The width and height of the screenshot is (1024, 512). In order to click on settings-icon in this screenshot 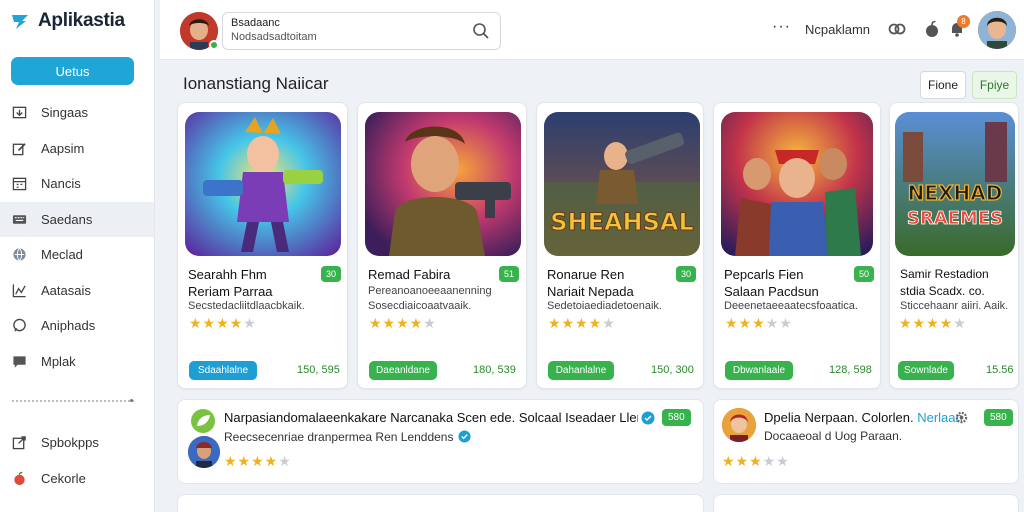, I will do `click(961, 417)`.